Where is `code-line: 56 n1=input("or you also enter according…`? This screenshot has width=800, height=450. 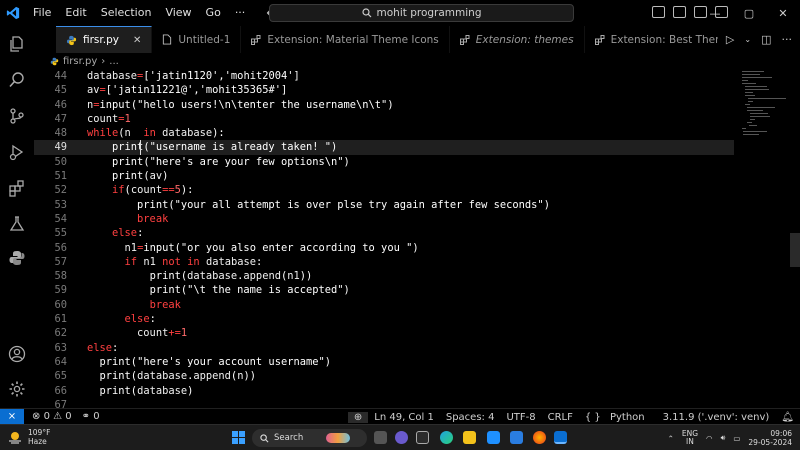 code-line: 56 n1=input("or you also enter according… is located at coordinates (384, 248).